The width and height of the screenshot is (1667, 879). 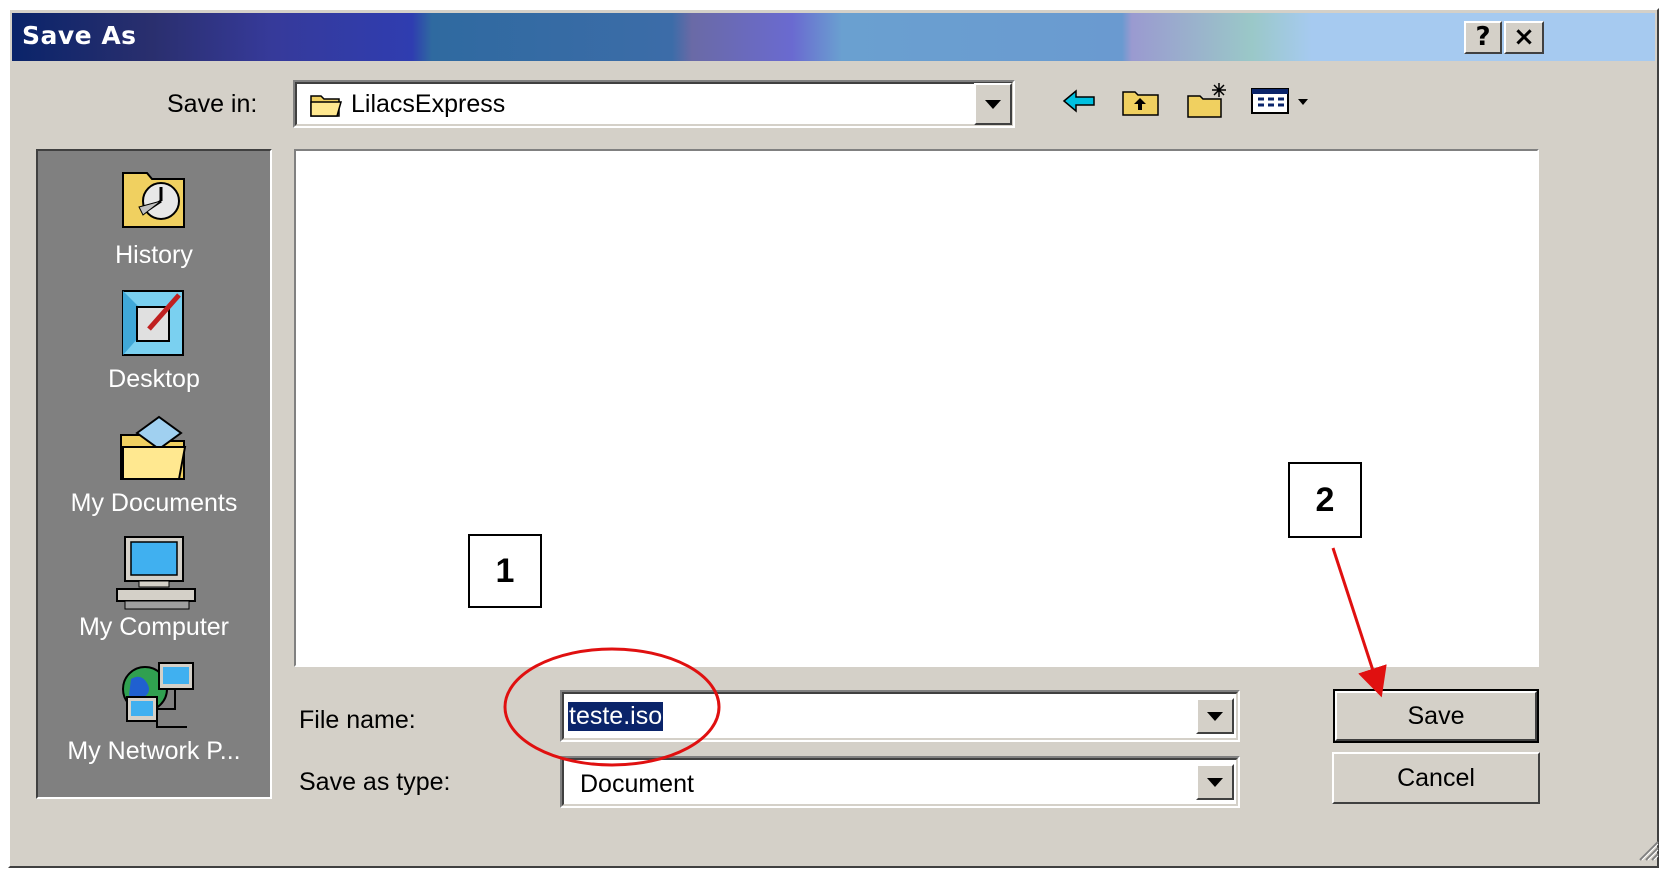 What do you see at coordinates (154, 627) in the screenshot?
I see `place-my-computer-label: My Computer` at bounding box center [154, 627].